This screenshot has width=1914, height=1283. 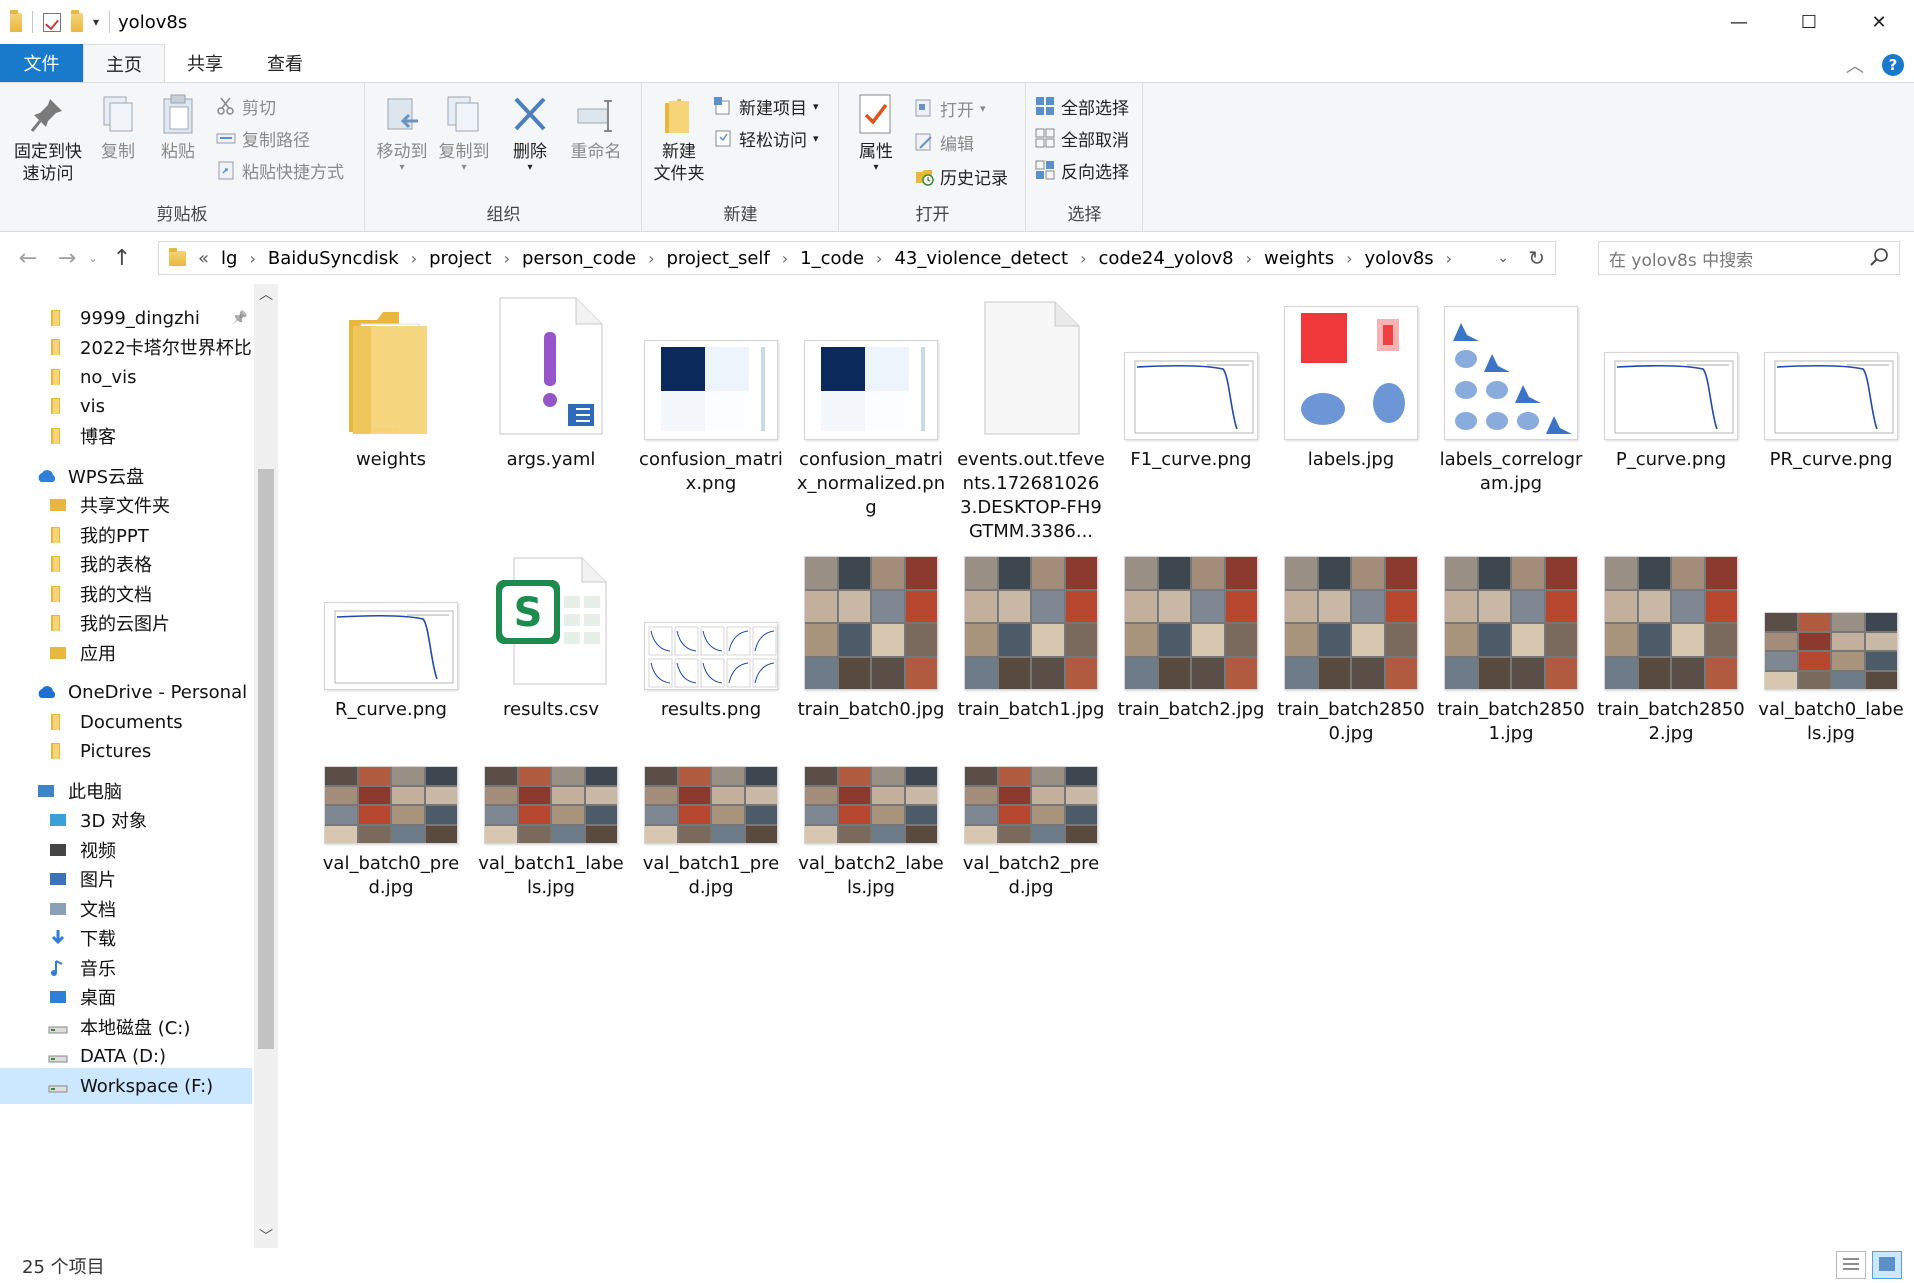 I want to click on rename-button: 重命名, so click(x=596, y=128).